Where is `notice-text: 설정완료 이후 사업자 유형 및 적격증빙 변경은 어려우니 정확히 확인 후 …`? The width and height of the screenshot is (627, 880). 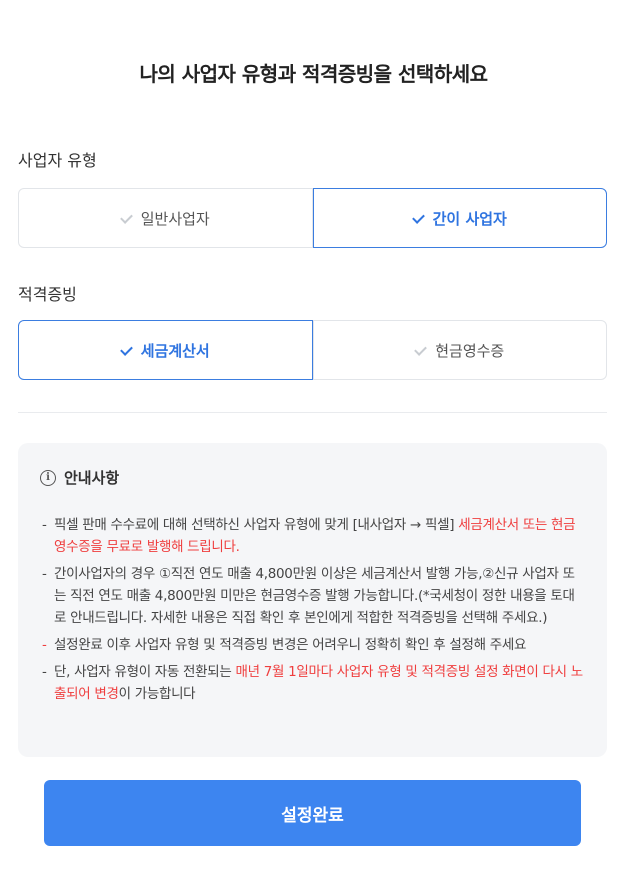
notice-text: 설정완료 이후 사업자 유형 및 적격증빙 변경은 어려우니 정확히 확인 후 … is located at coordinates (290, 645).